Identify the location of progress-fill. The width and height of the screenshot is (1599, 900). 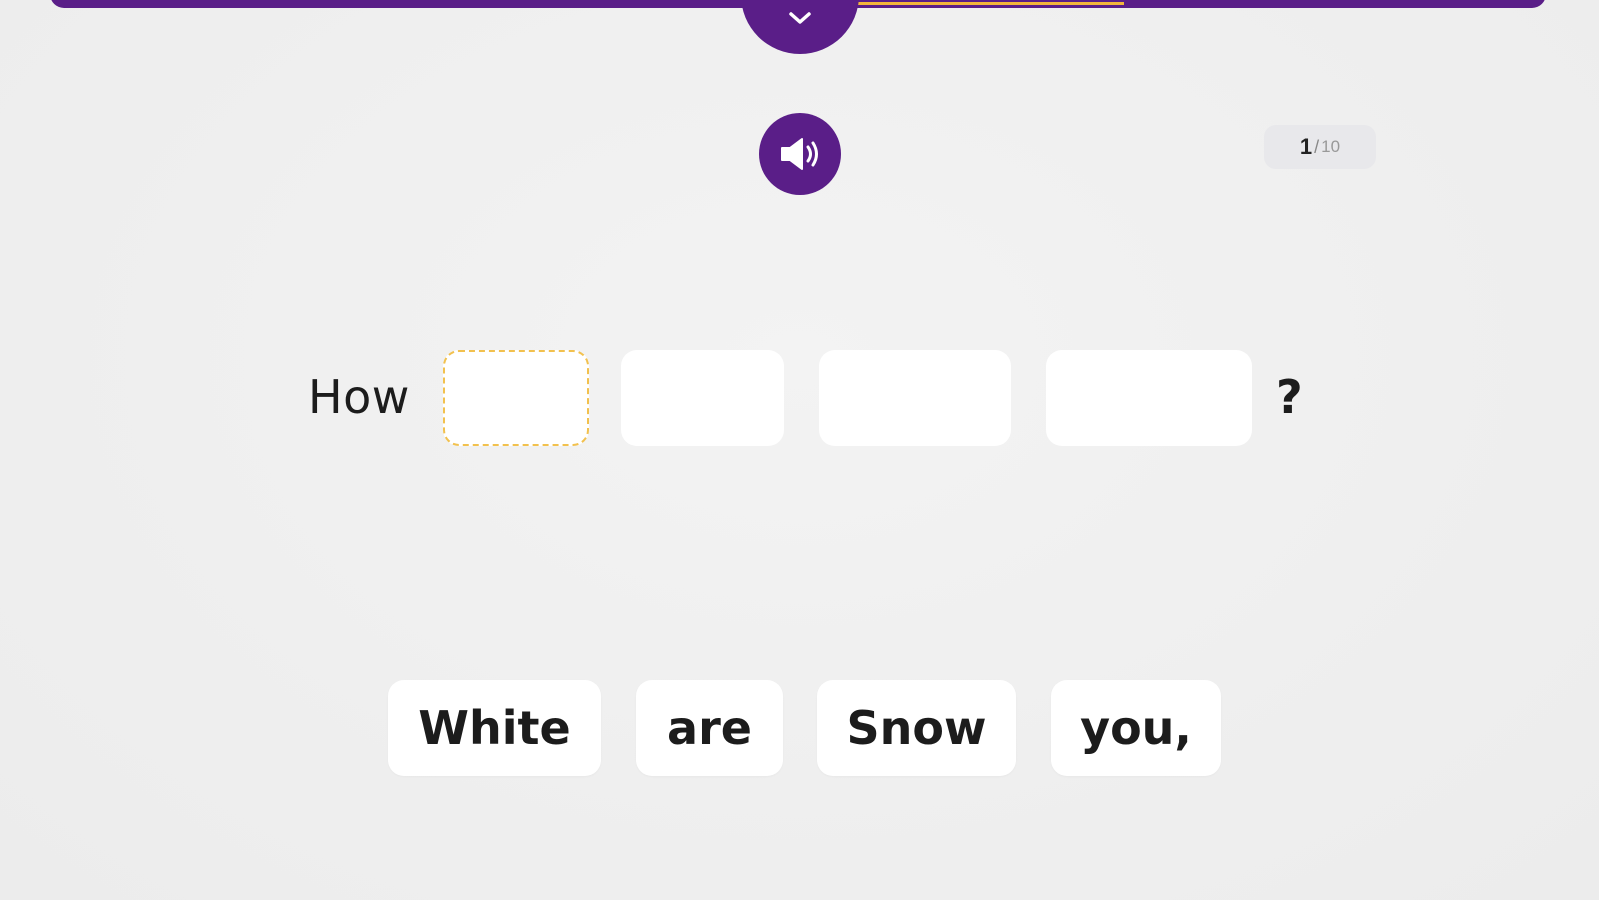
(989, 3).